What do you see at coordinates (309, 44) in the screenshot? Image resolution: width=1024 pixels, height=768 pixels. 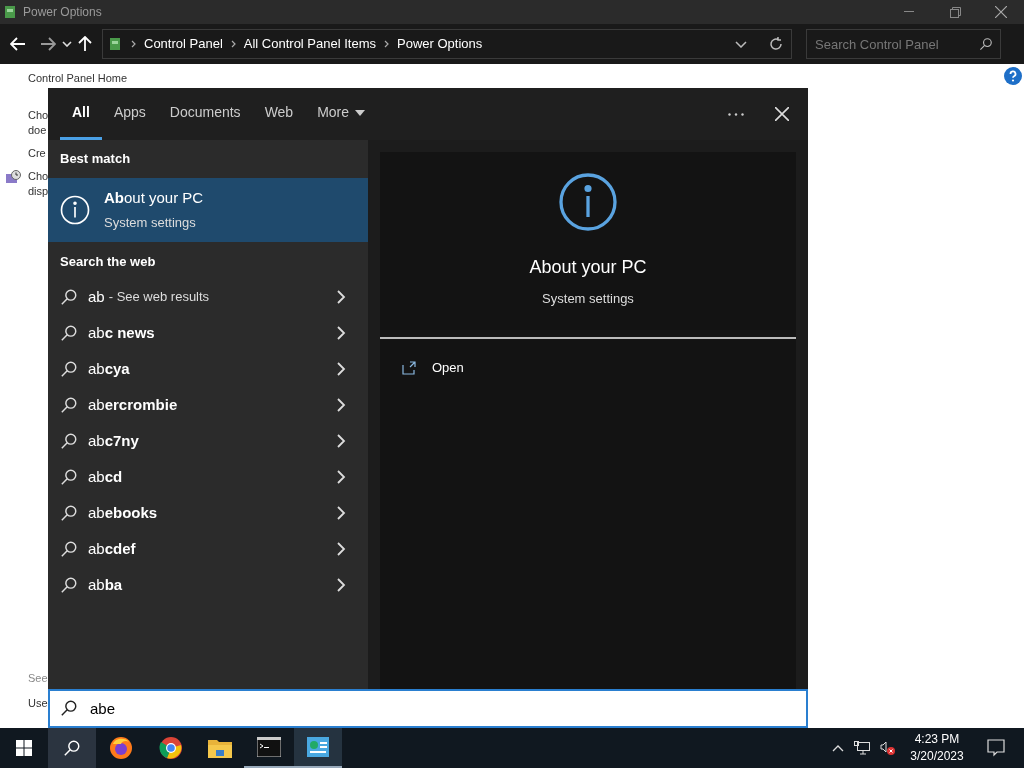 I see `breadcrumb: All Control Panel Items` at bounding box center [309, 44].